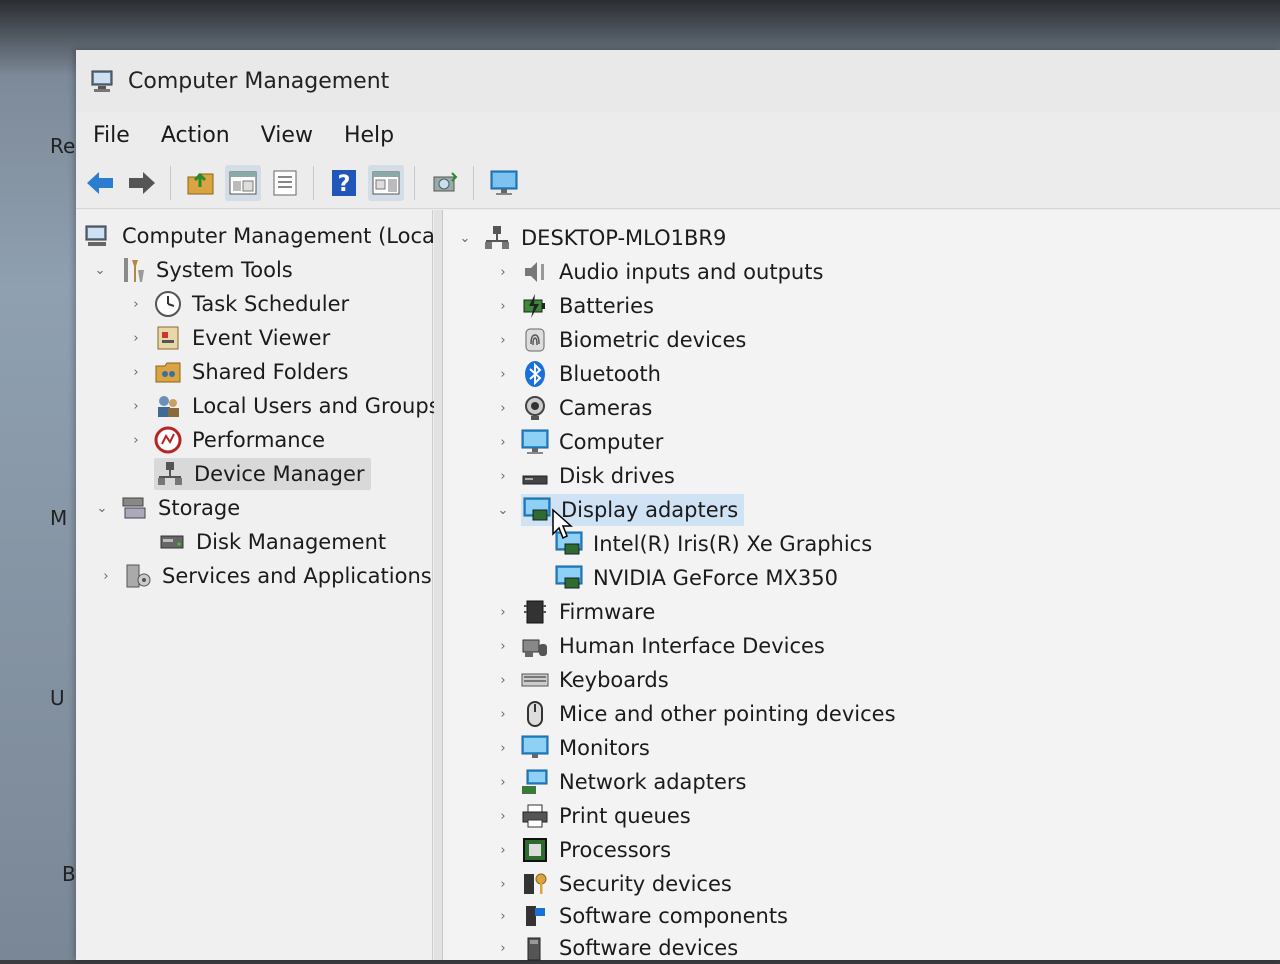  Describe the element at coordinates (535, 850) in the screenshot. I see `processor-icon` at that location.